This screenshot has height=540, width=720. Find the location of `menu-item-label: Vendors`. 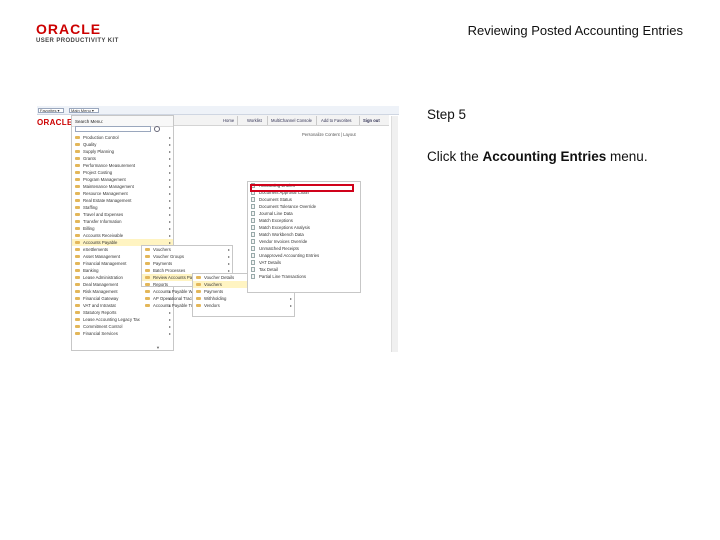

menu-item-label: Vendors is located at coordinates (212, 305).